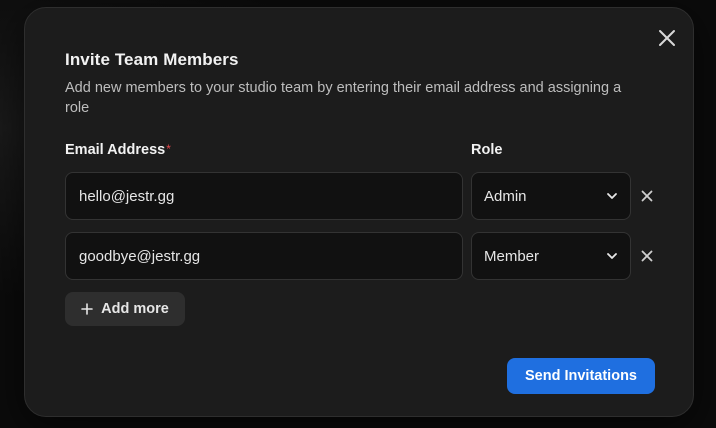  Describe the element at coordinates (551, 256) in the screenshot. I see `role-select: Member` at that location.